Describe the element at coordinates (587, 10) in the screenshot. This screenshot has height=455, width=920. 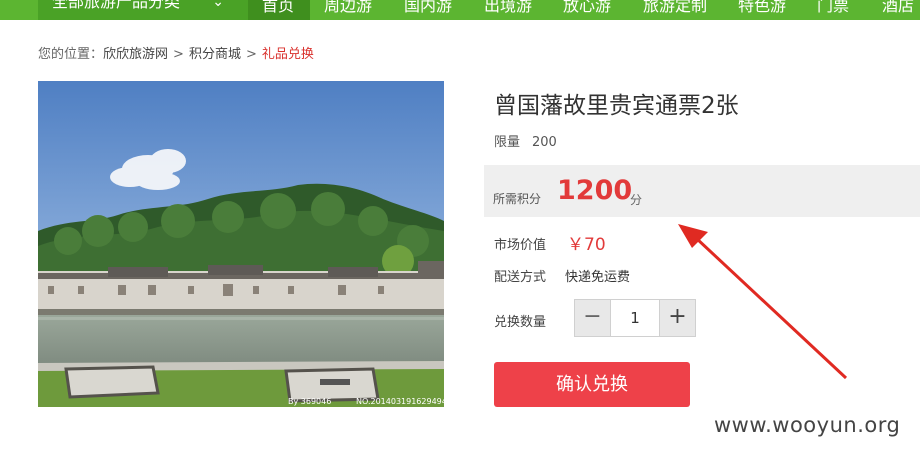
I see `nav-item-worry-free: 放心游` at that location.